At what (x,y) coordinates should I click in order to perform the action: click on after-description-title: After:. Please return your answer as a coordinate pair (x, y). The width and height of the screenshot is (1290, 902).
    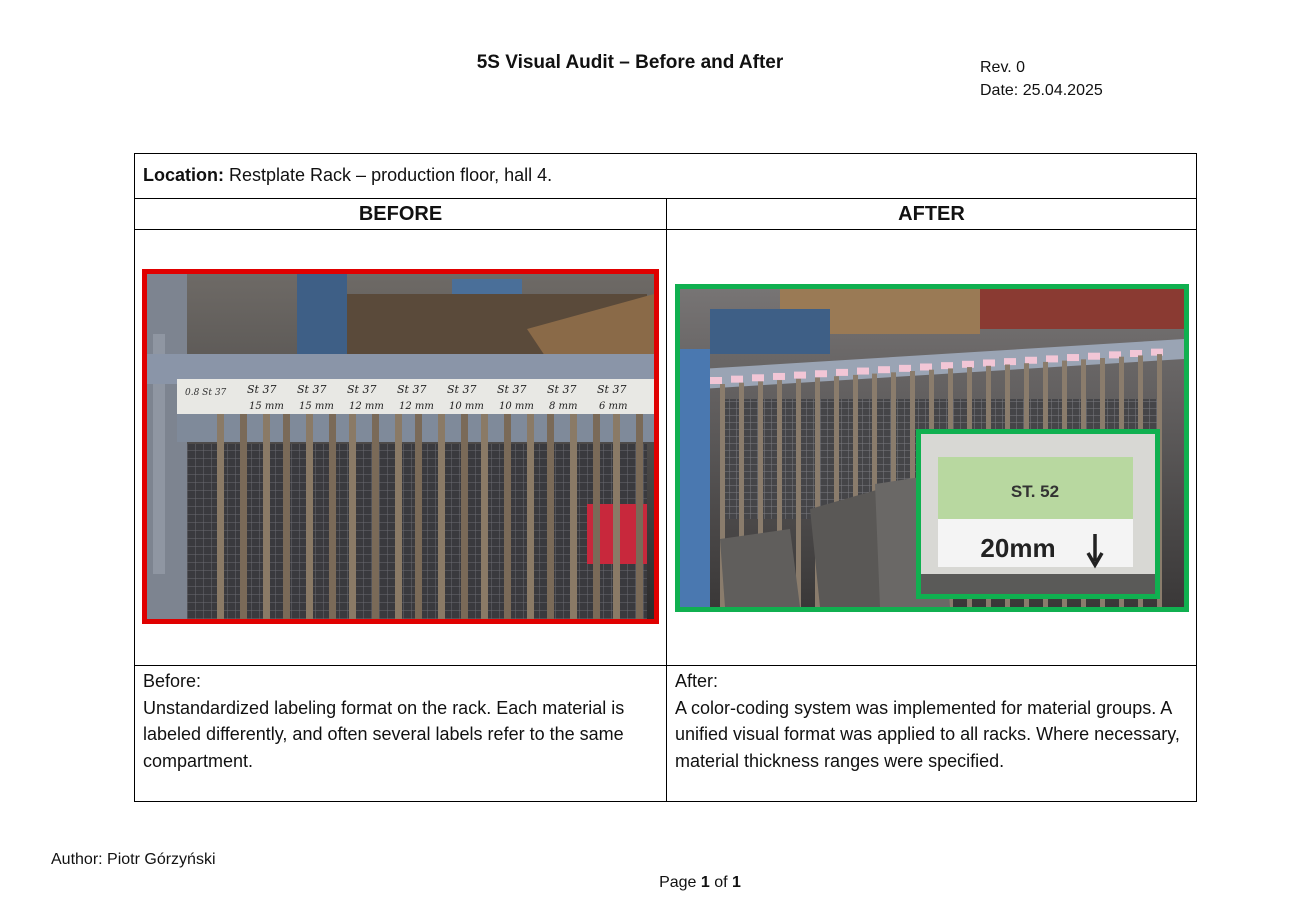
    Looking at the image, I should click on (697, 681).